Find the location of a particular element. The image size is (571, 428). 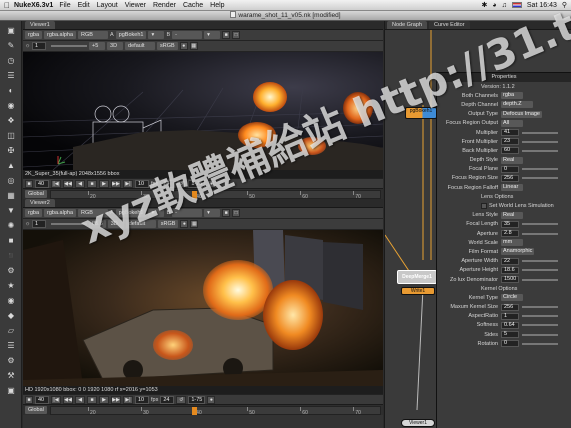

play-forward-button: ▶ is located at coordinates (104, 399).